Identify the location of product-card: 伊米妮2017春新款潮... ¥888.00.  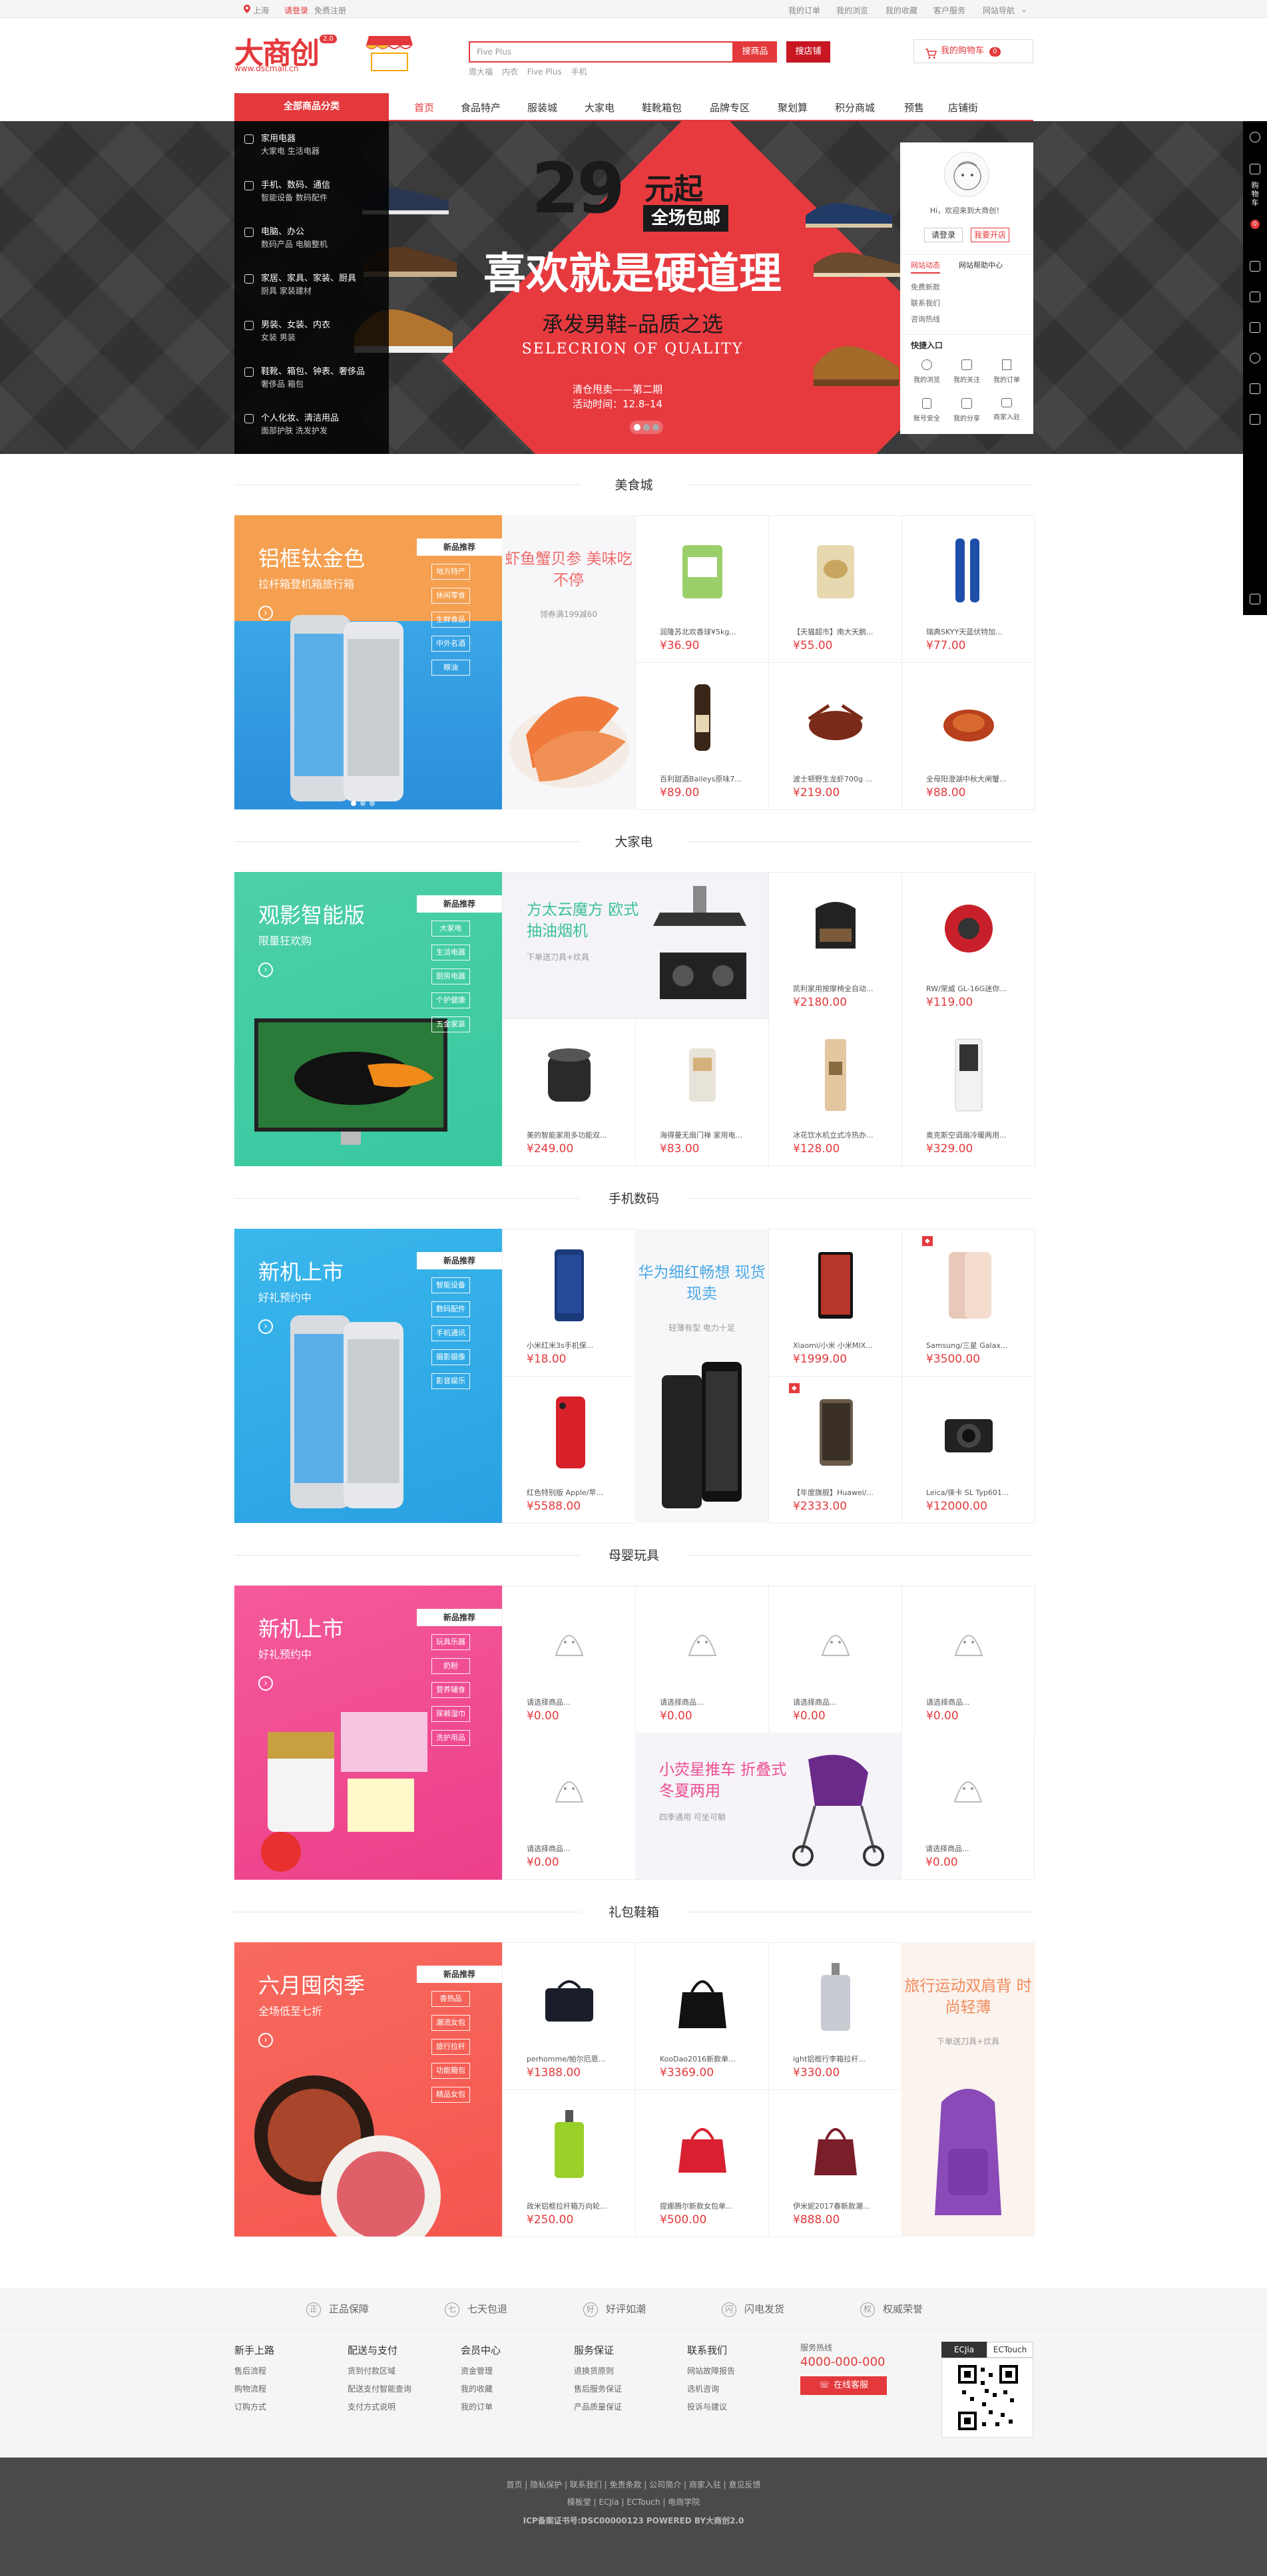
(835, 2163).